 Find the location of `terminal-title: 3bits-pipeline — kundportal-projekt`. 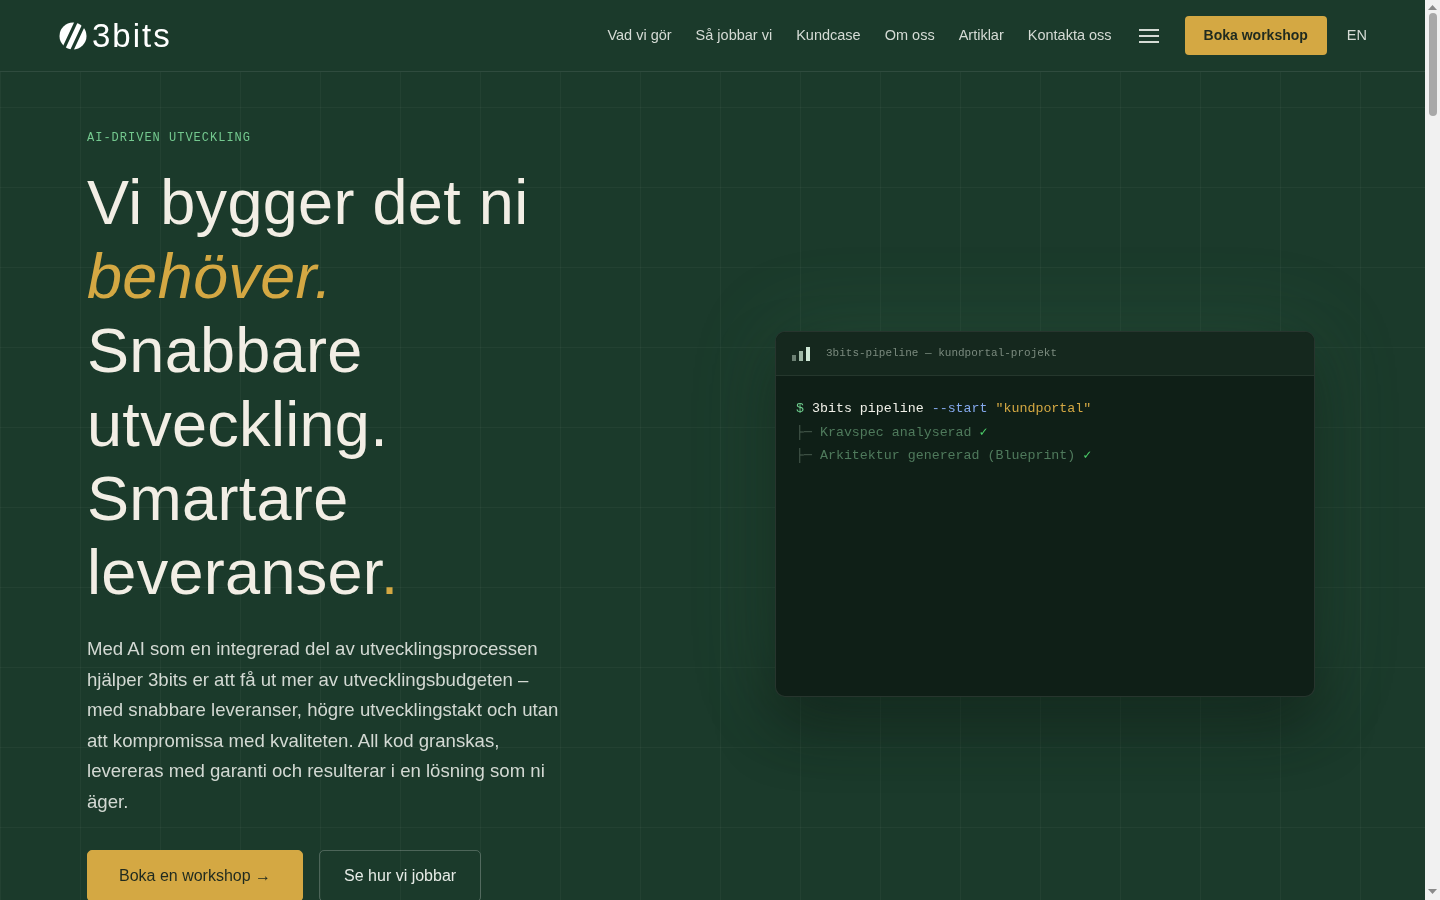

terminal-title: 3bits-pipeline — kundportal-projekt is located at coordinates (942, 354).